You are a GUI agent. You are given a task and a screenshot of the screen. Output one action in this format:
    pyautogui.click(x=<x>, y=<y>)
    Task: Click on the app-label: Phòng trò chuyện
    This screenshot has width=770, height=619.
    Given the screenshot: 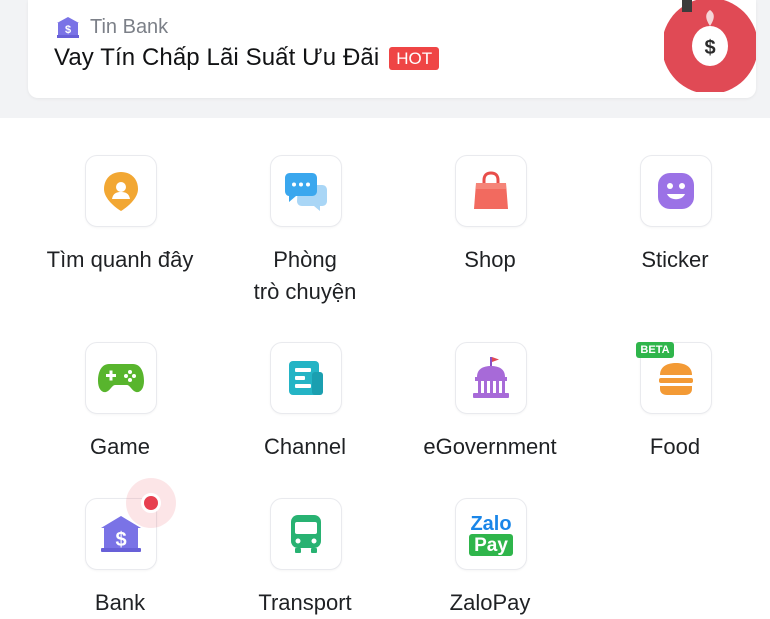 What is the action you would take?
    pyautogui.click(x=305, y=276)
    